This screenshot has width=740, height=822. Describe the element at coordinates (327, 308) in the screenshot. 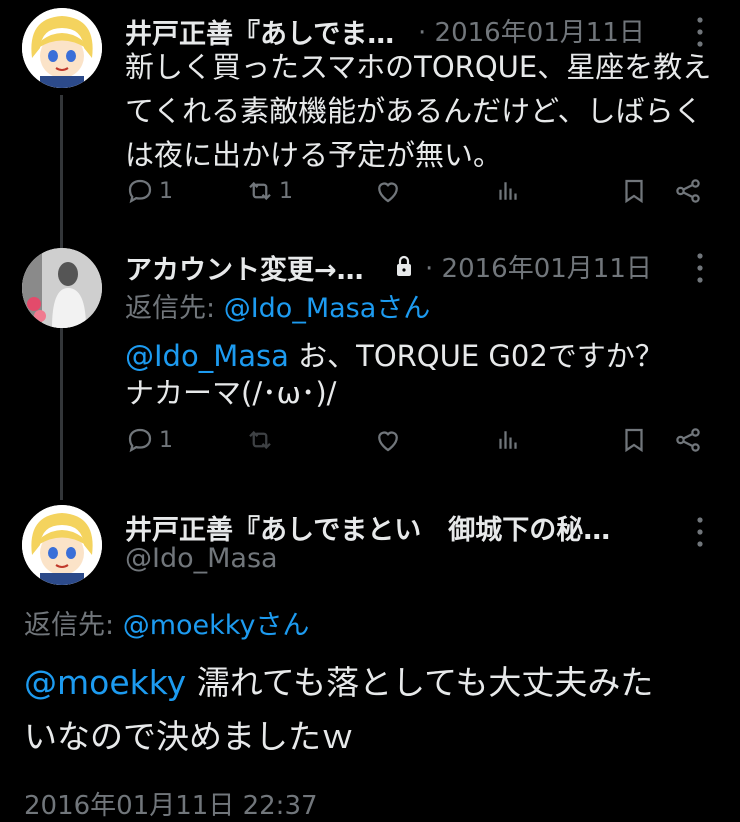

I see `reply-to-handle: @Ido_Masaさん` at that location.